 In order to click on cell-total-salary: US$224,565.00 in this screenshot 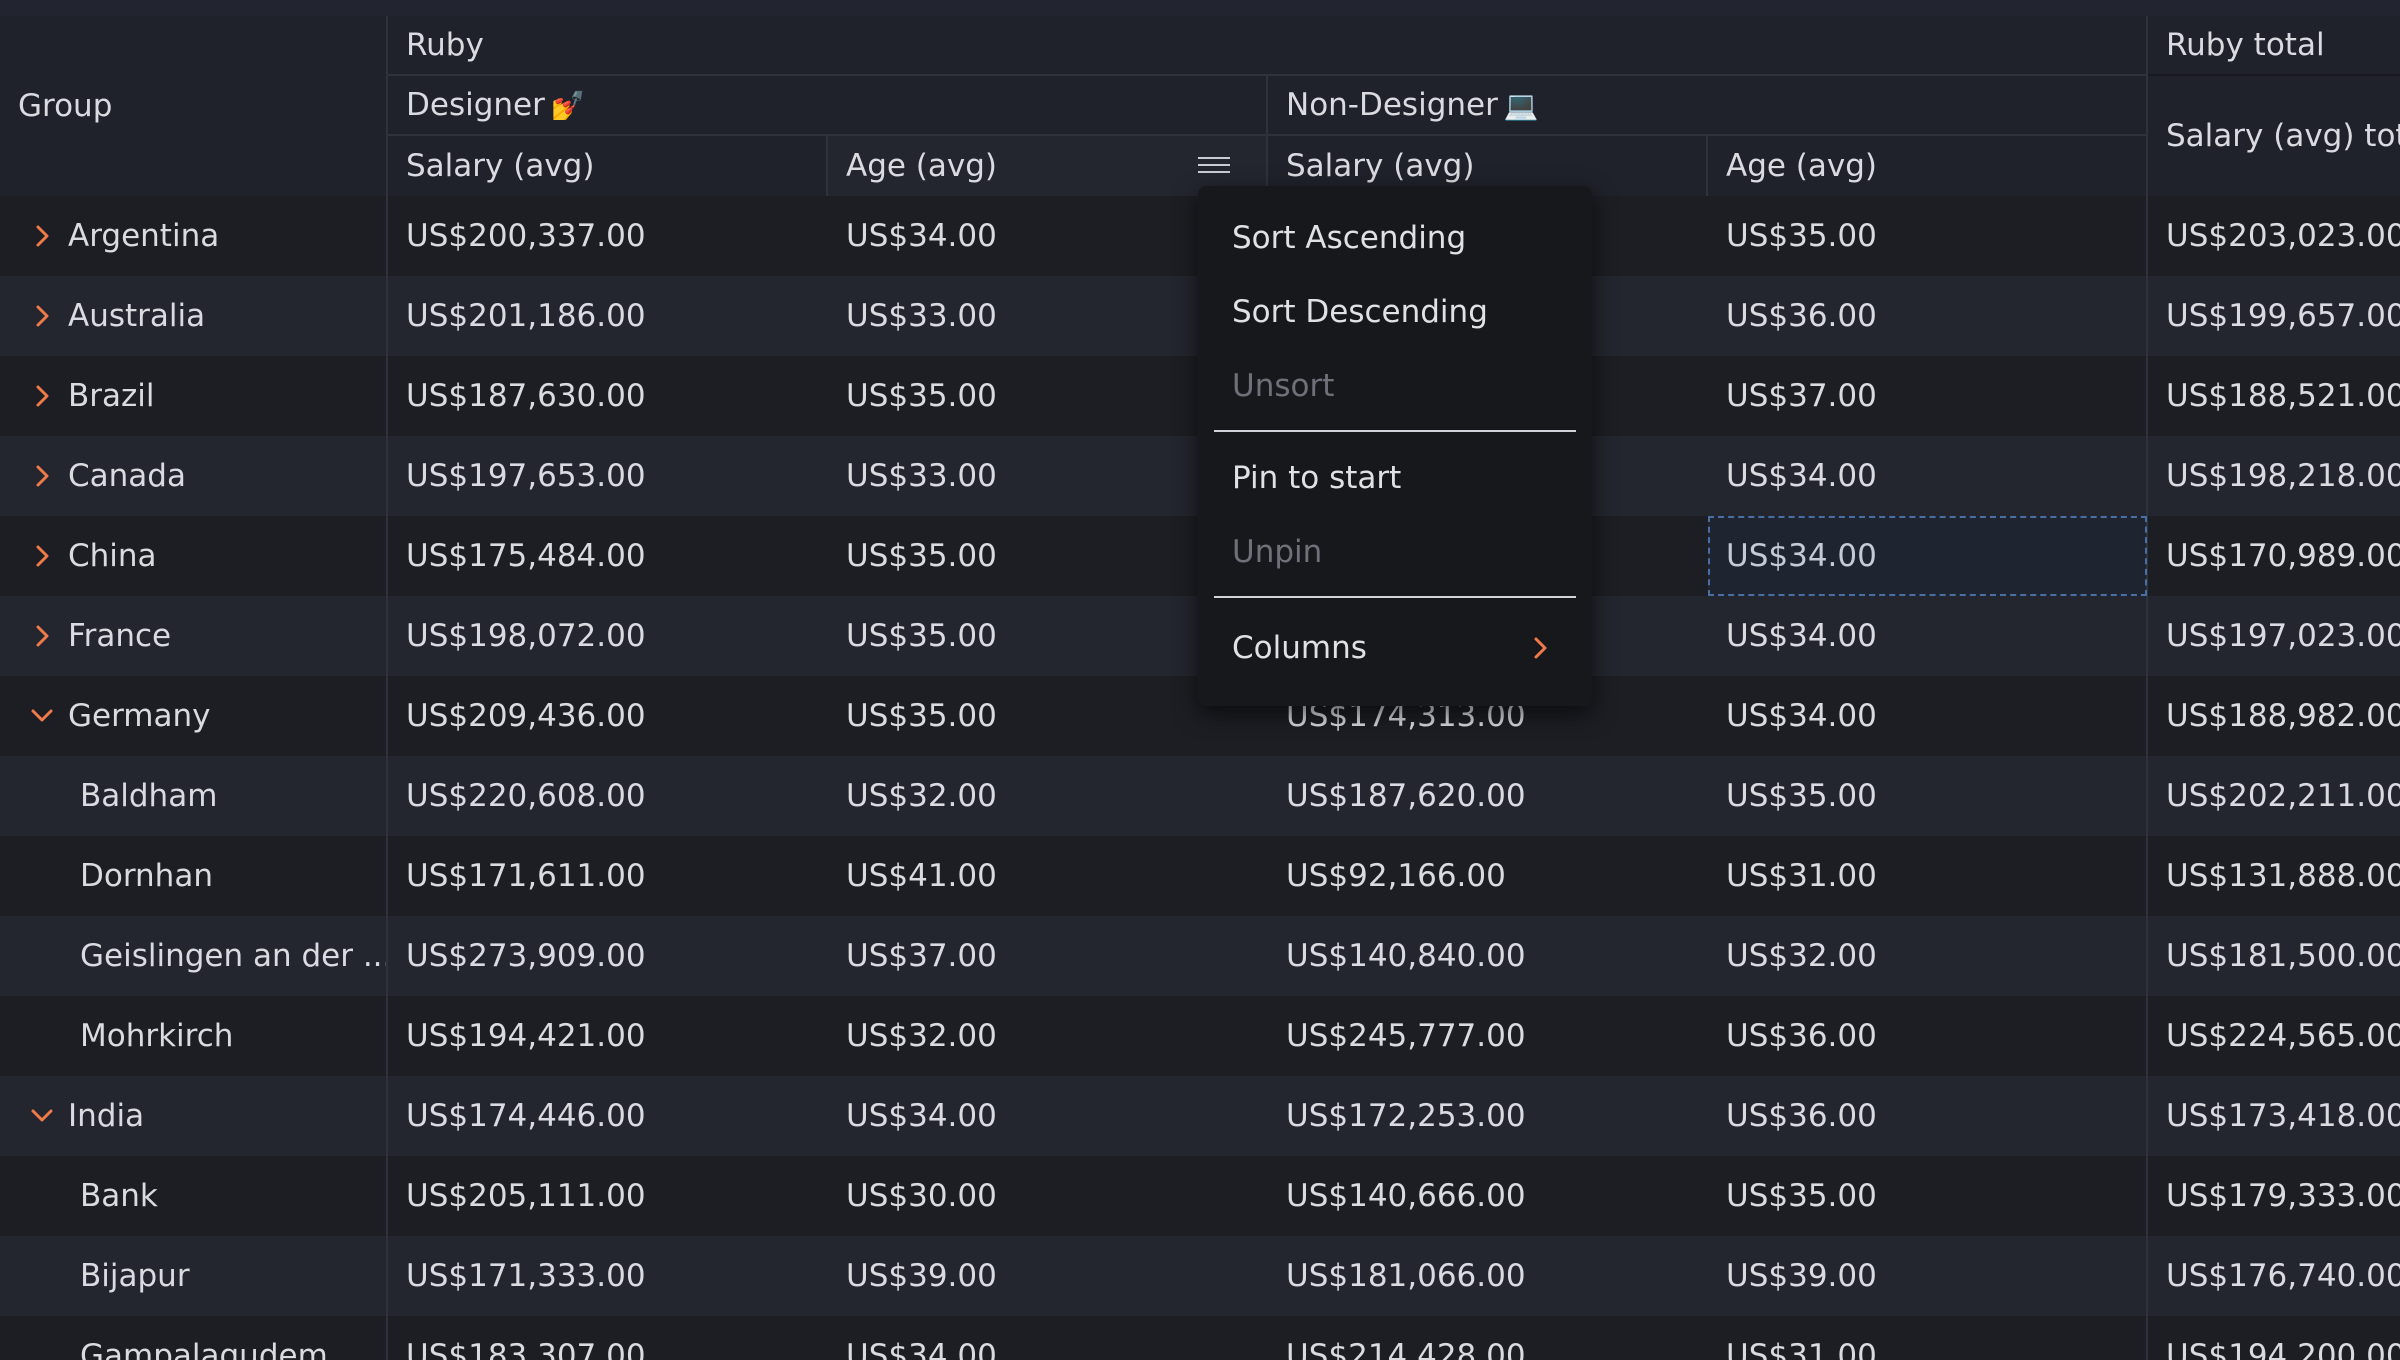, I will do `click(2274, 1036)`.